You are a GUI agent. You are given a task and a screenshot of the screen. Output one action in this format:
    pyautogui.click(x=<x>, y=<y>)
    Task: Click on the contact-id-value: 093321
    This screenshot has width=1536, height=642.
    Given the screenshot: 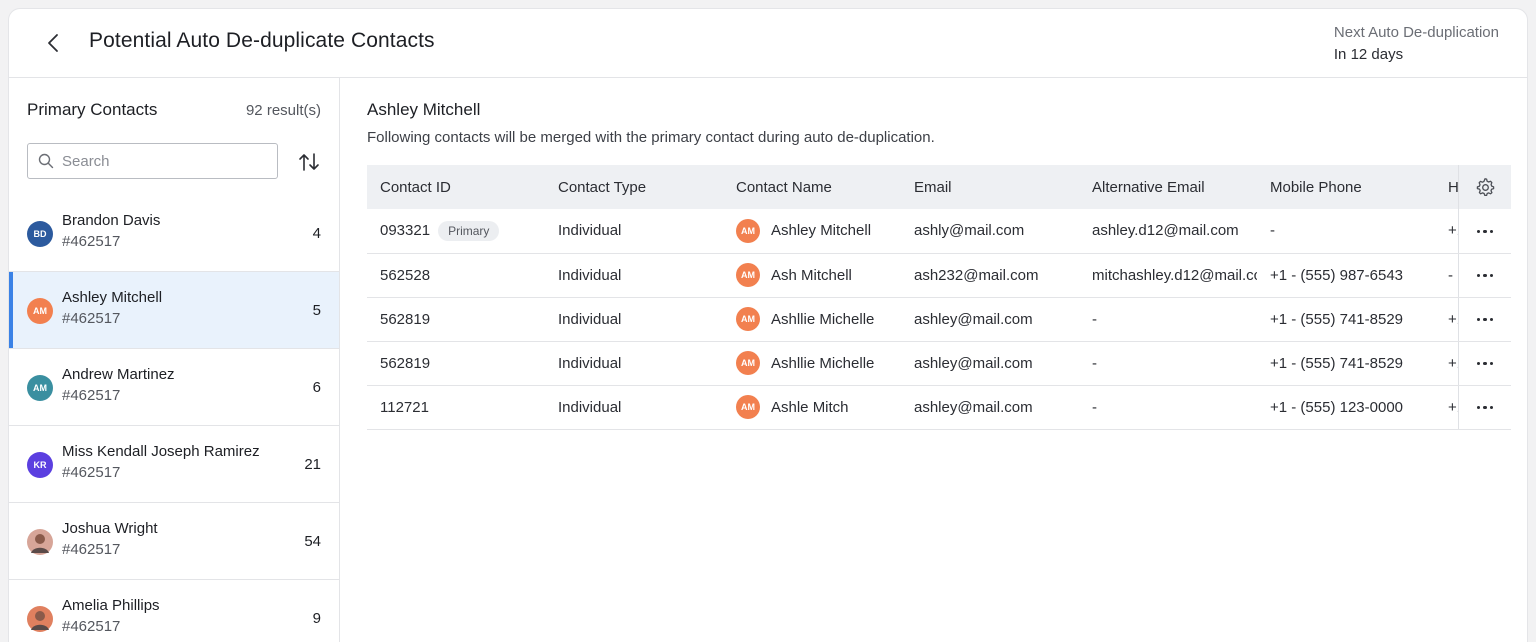 What is the action you would take?
    pyautogui.click(x=405, y=230)
    